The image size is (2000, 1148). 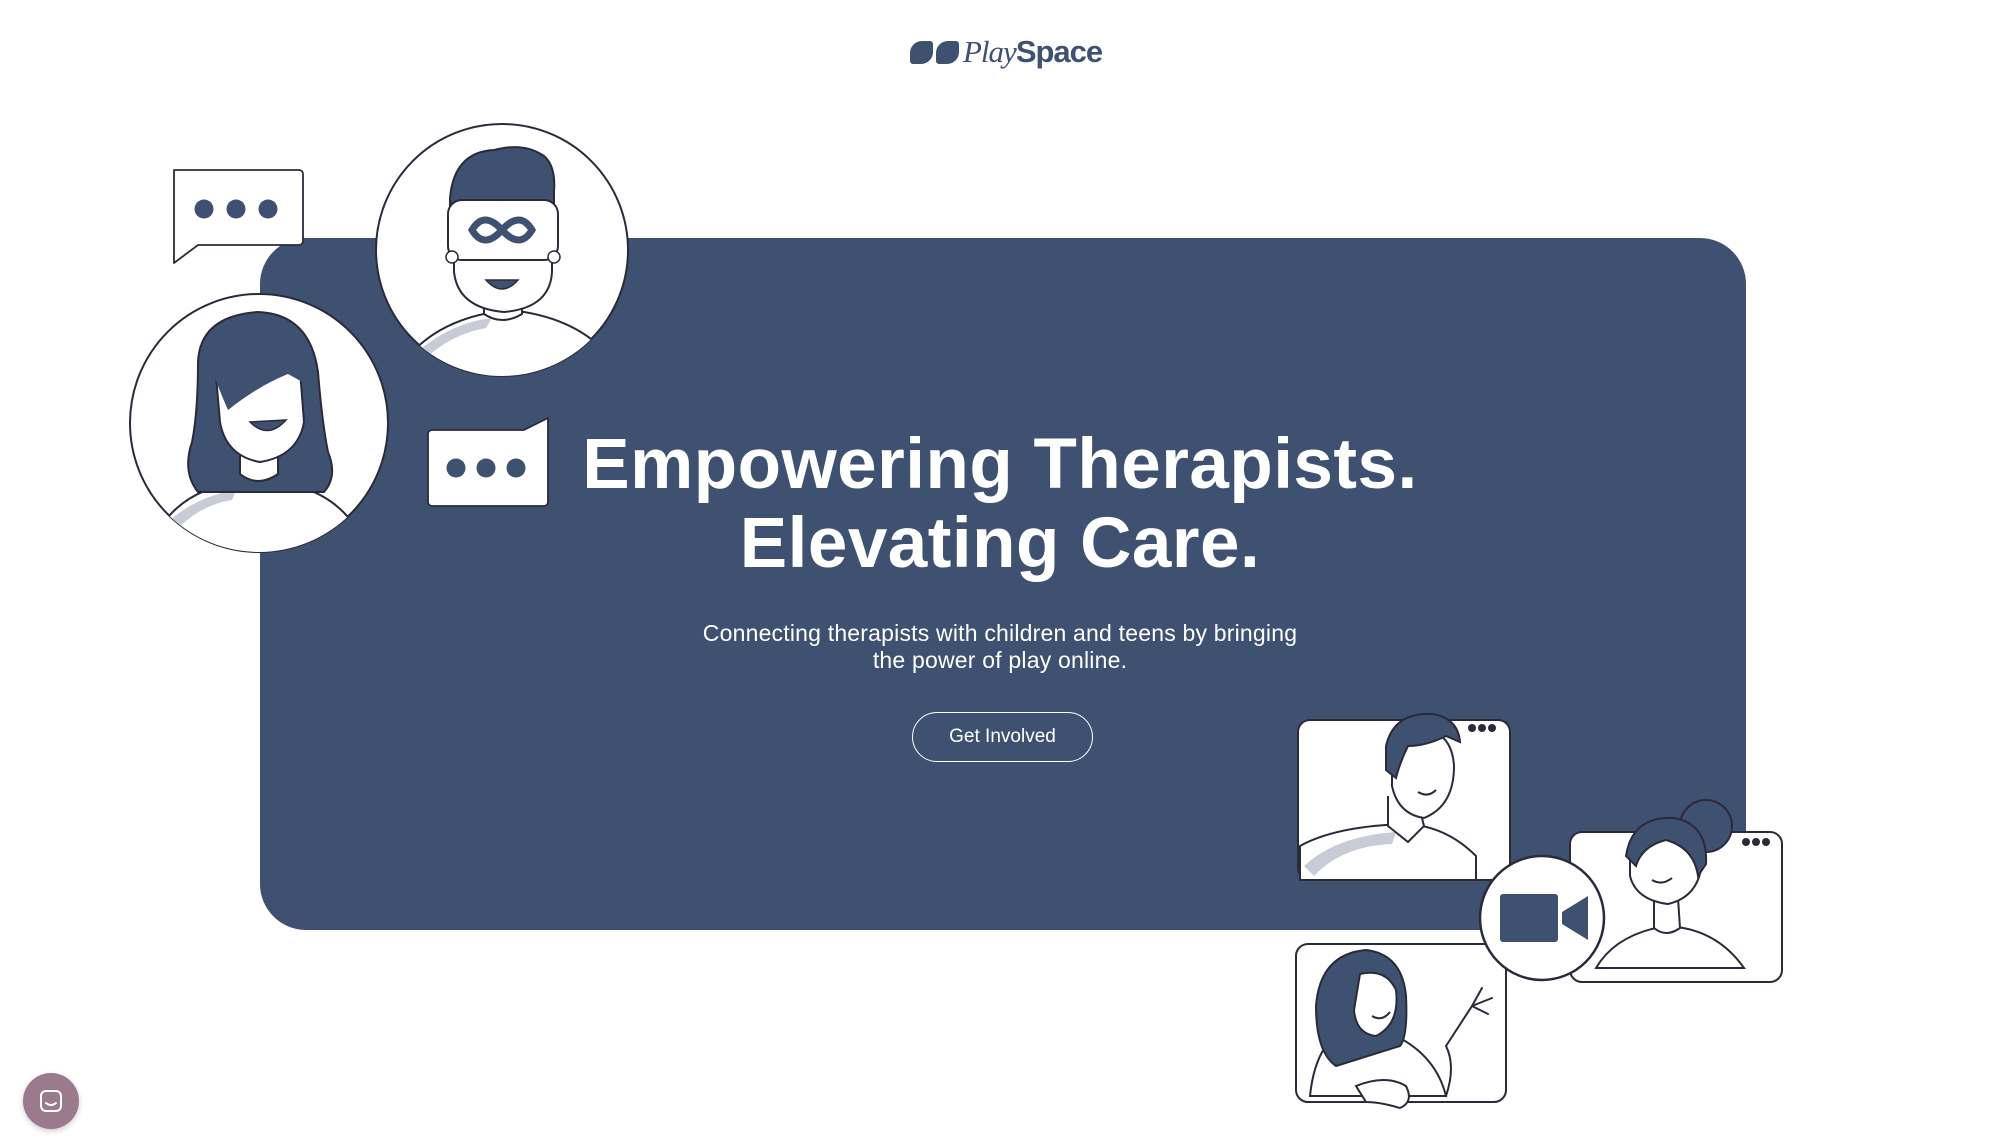 I want to click on video-window-man, so click(x=1404, y=796).